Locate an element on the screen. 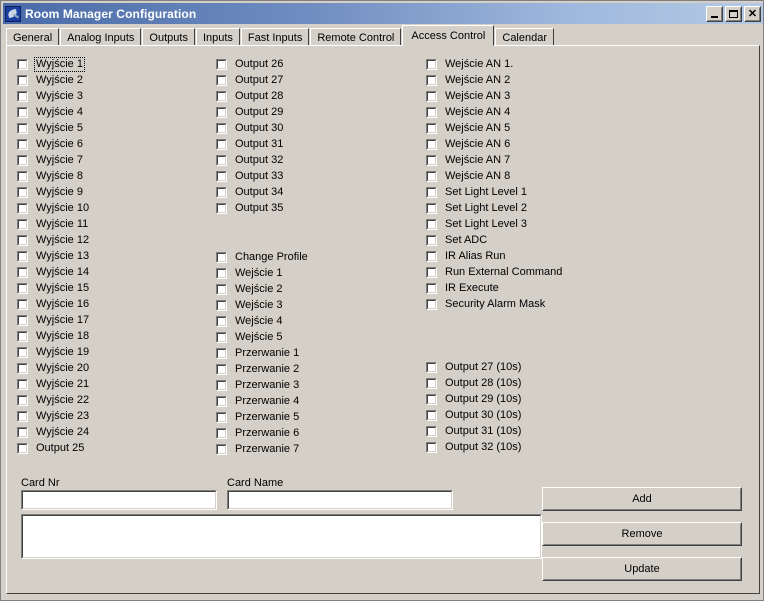 This screenshot has width=764, height=601. card-nr-input is located at coordinates (119, 500).